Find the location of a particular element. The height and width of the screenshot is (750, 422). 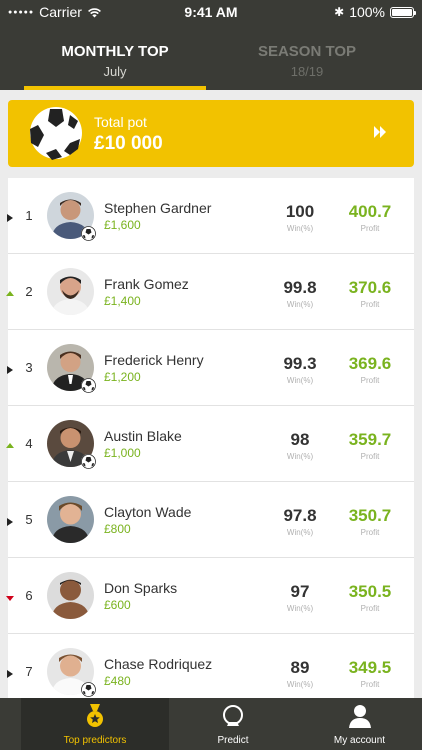

nav-top-predictors: Top predictors is located at coordinates (95, 724).